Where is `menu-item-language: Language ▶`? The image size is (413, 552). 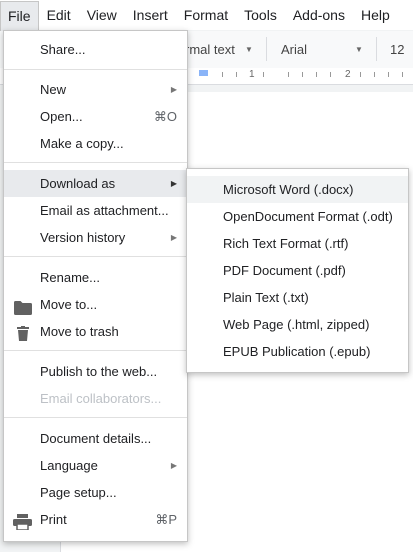 menu-item-language: Language ▶ is located at coordinates (95, 465).